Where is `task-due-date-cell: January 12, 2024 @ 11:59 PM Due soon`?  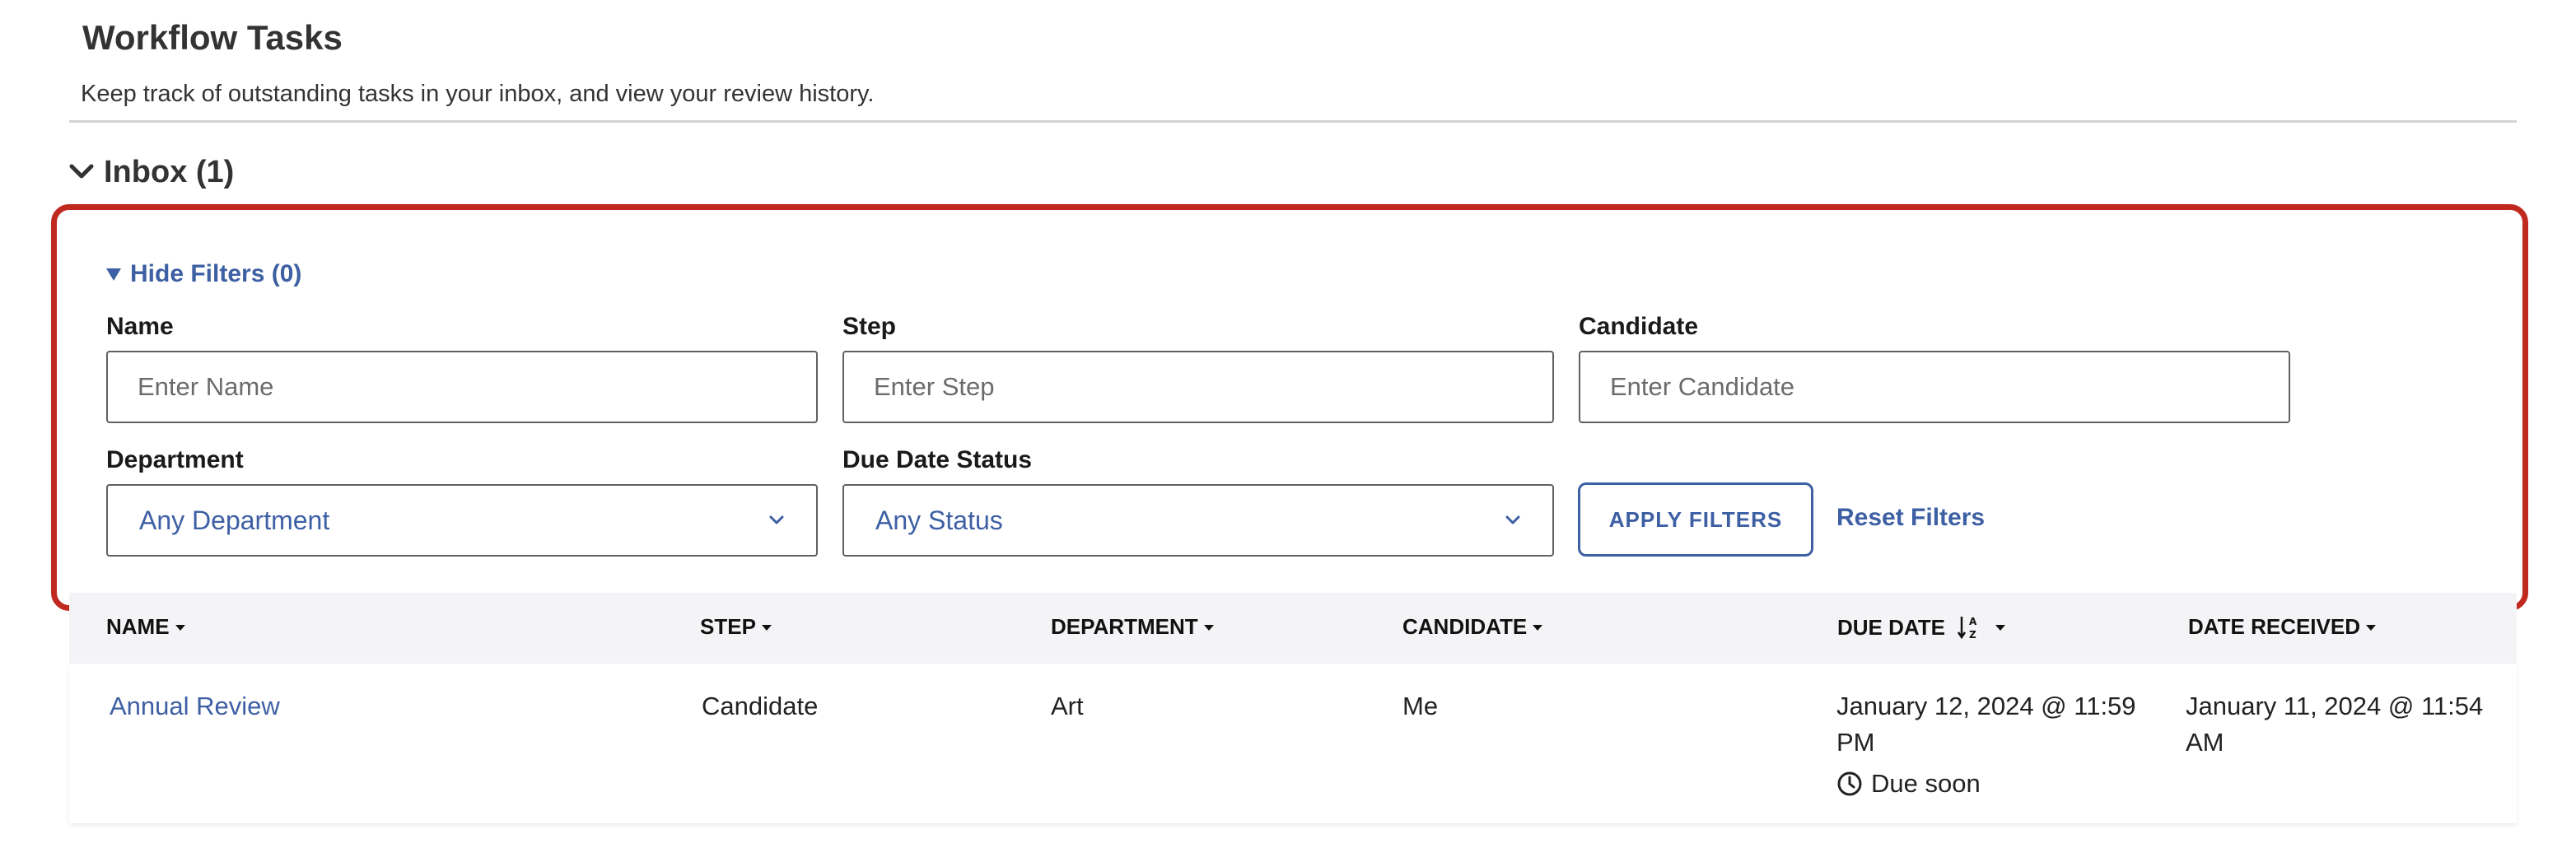
task-due-date-cell: January 12, 2024 @ 11:59 PM Due soon is located at coordinates (2001, 745).